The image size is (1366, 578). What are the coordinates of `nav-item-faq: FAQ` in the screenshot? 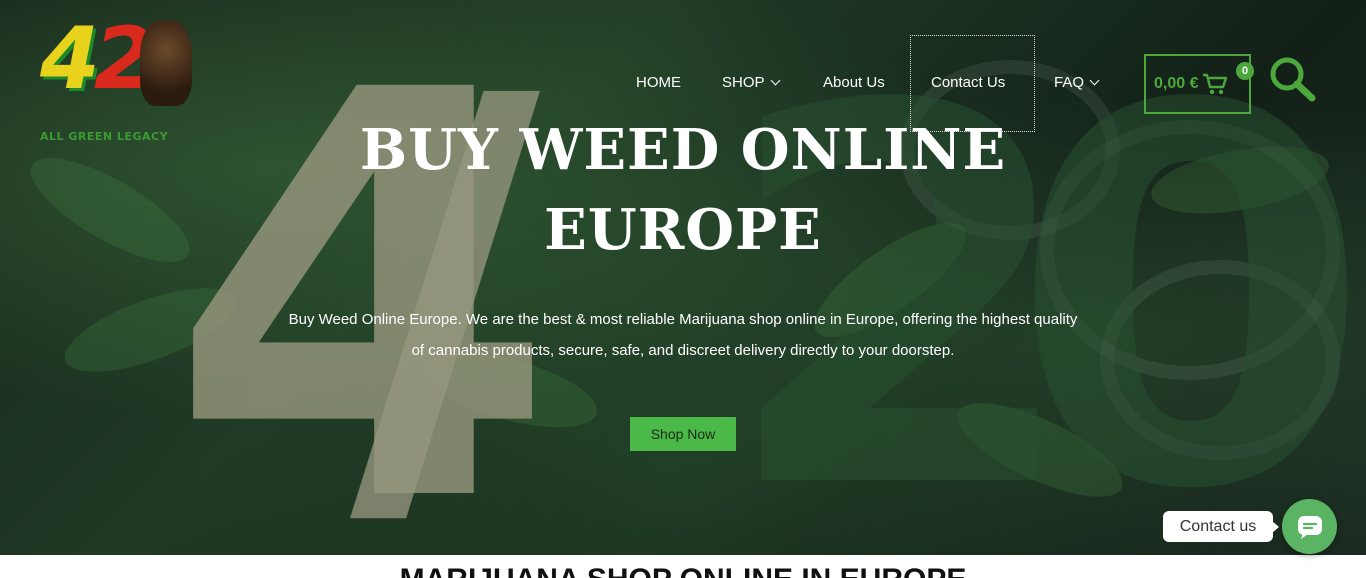 It's located at (1077, 82).